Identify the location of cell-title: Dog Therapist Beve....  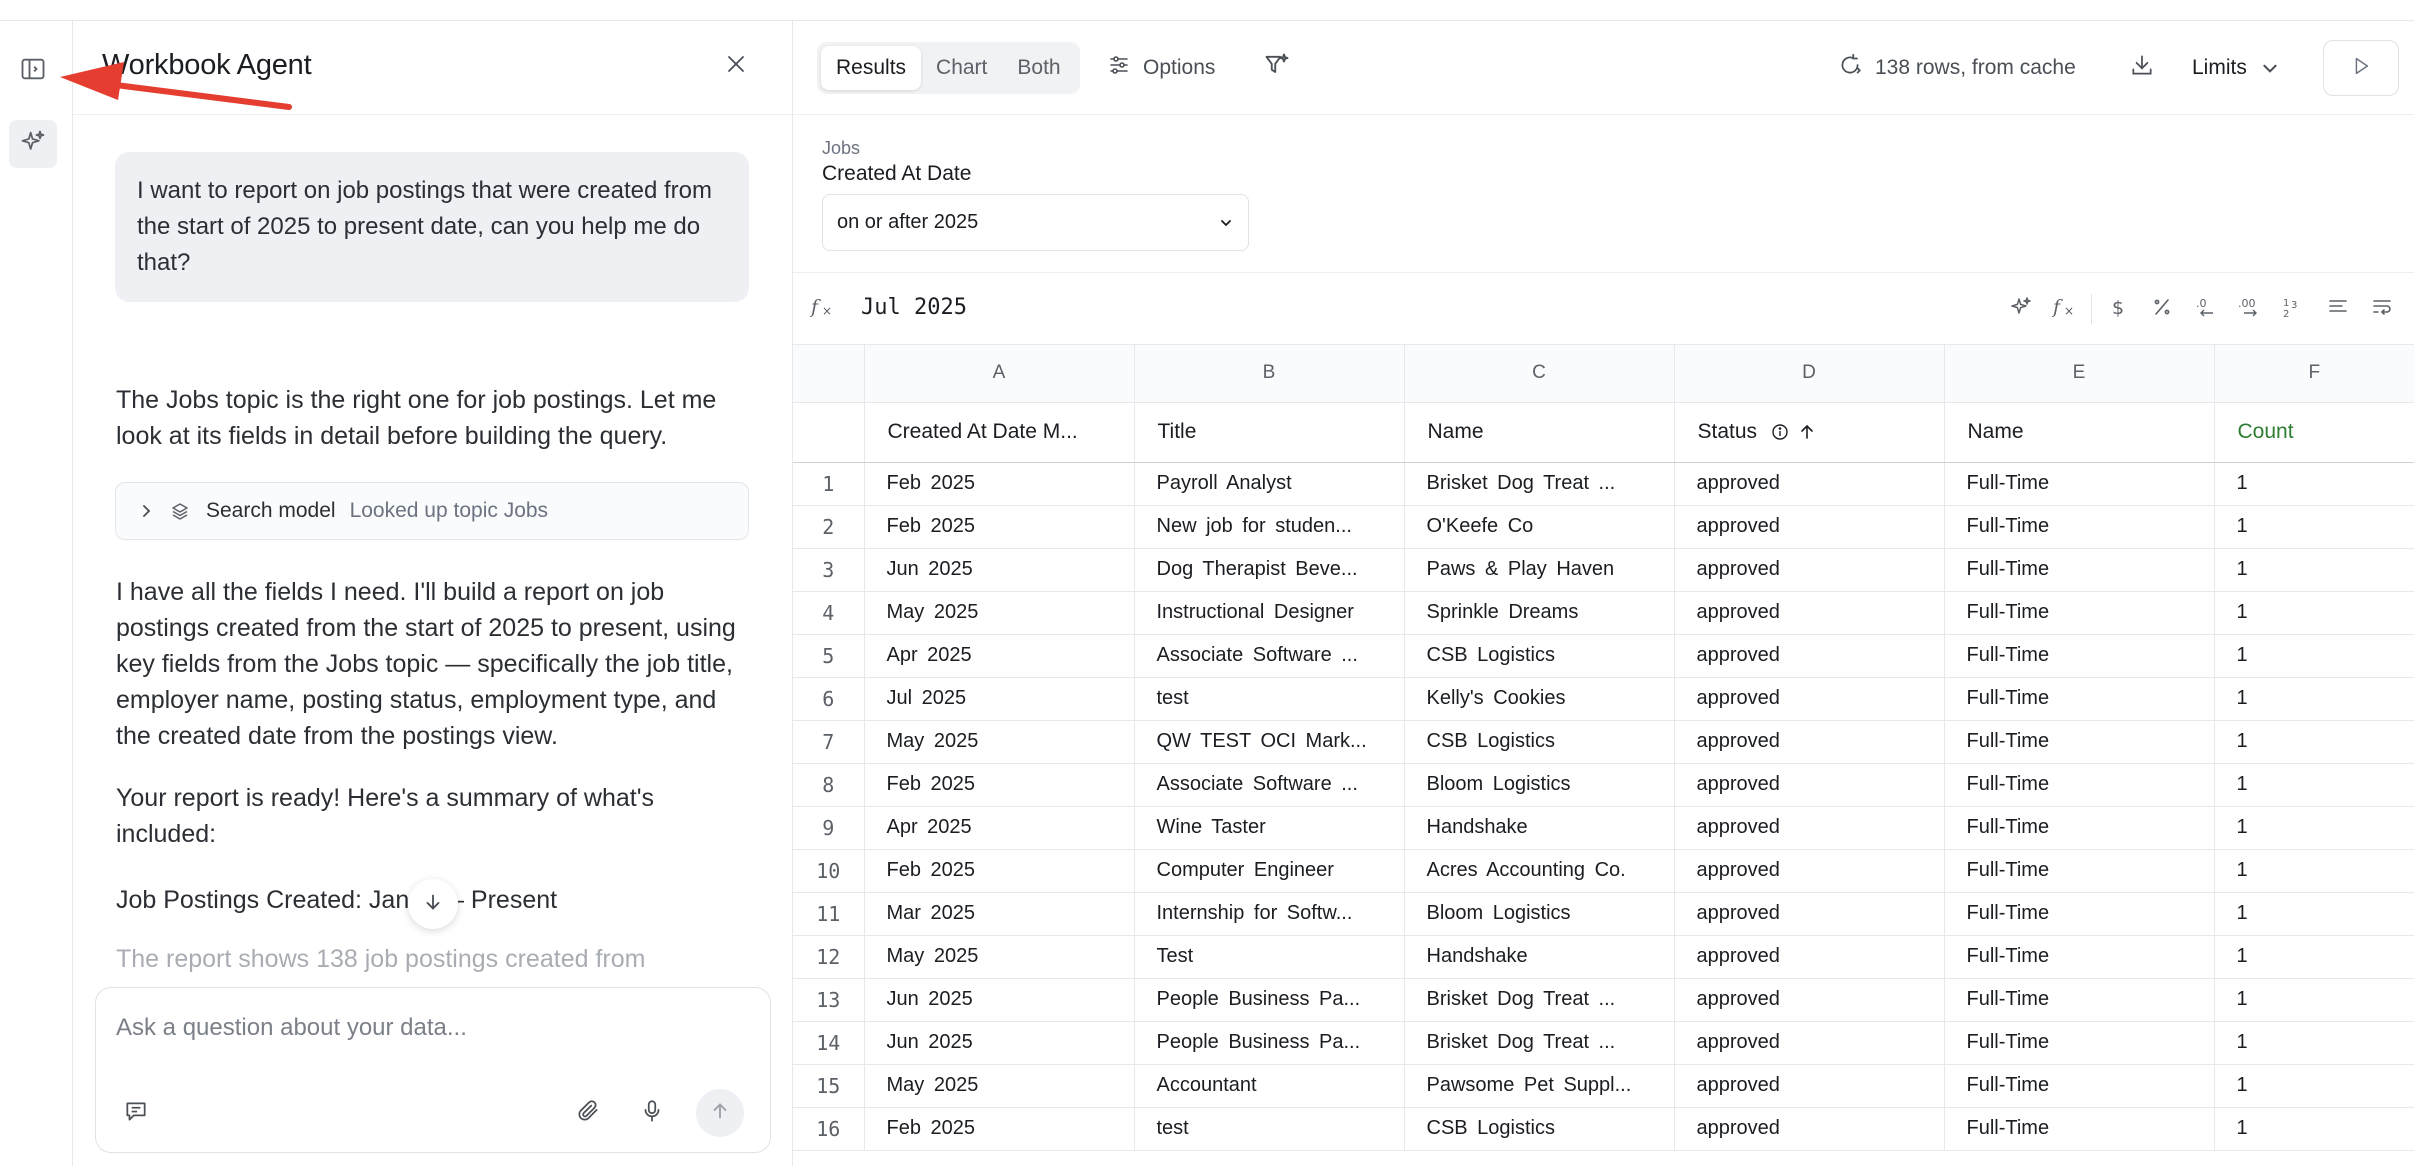
(1269, 570).